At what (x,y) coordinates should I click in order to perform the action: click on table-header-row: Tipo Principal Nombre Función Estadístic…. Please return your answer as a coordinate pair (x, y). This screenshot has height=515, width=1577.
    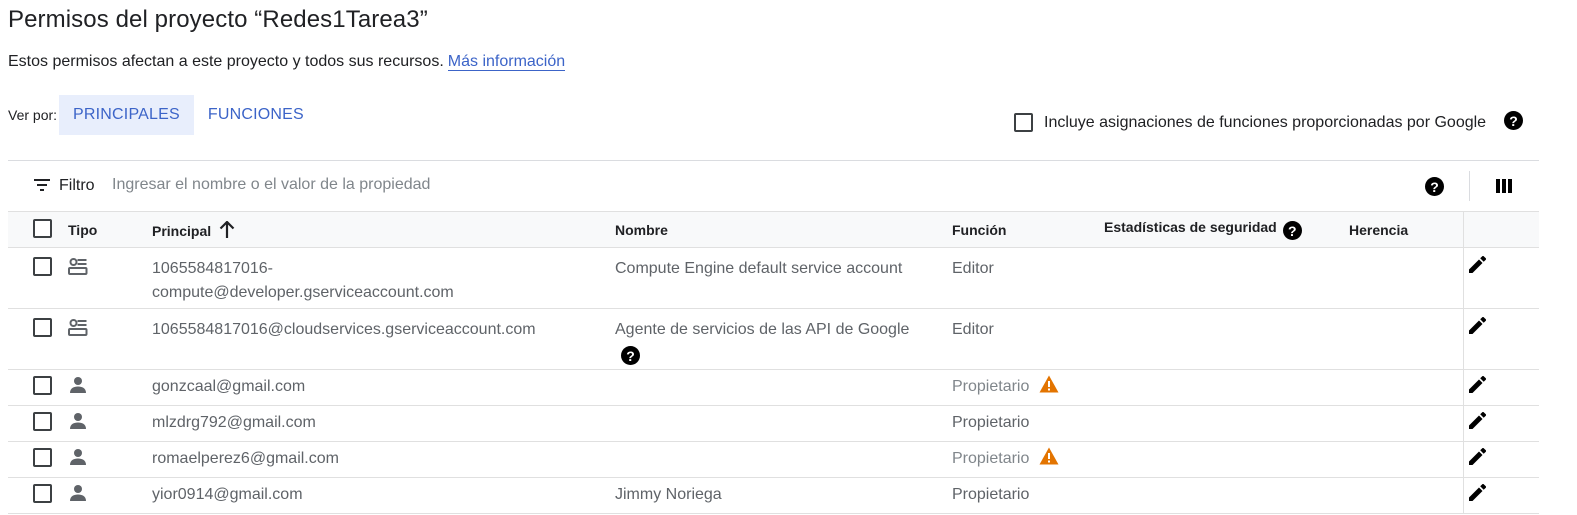
    Looking at the image, I should click on (773, 229).